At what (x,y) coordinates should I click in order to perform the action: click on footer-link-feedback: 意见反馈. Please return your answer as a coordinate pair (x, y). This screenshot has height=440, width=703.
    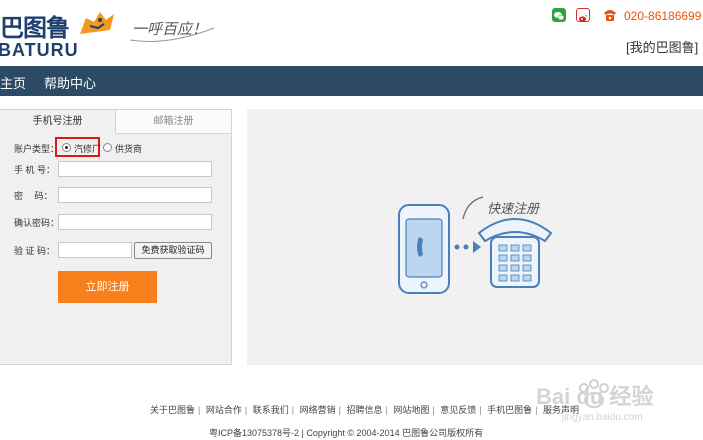
    Looking at the image, I should click on (458, 409).